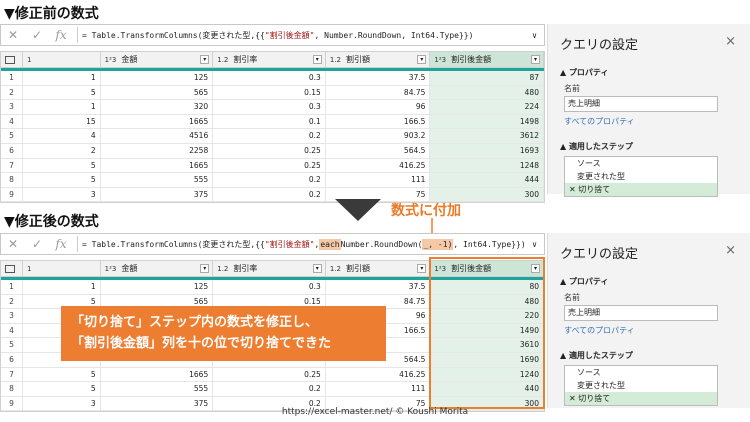 This screenshot has height=422, width=750. Describe the element at coordinates (378, 150) in the screenshot. I see `table-cell: 564.5` at that location.